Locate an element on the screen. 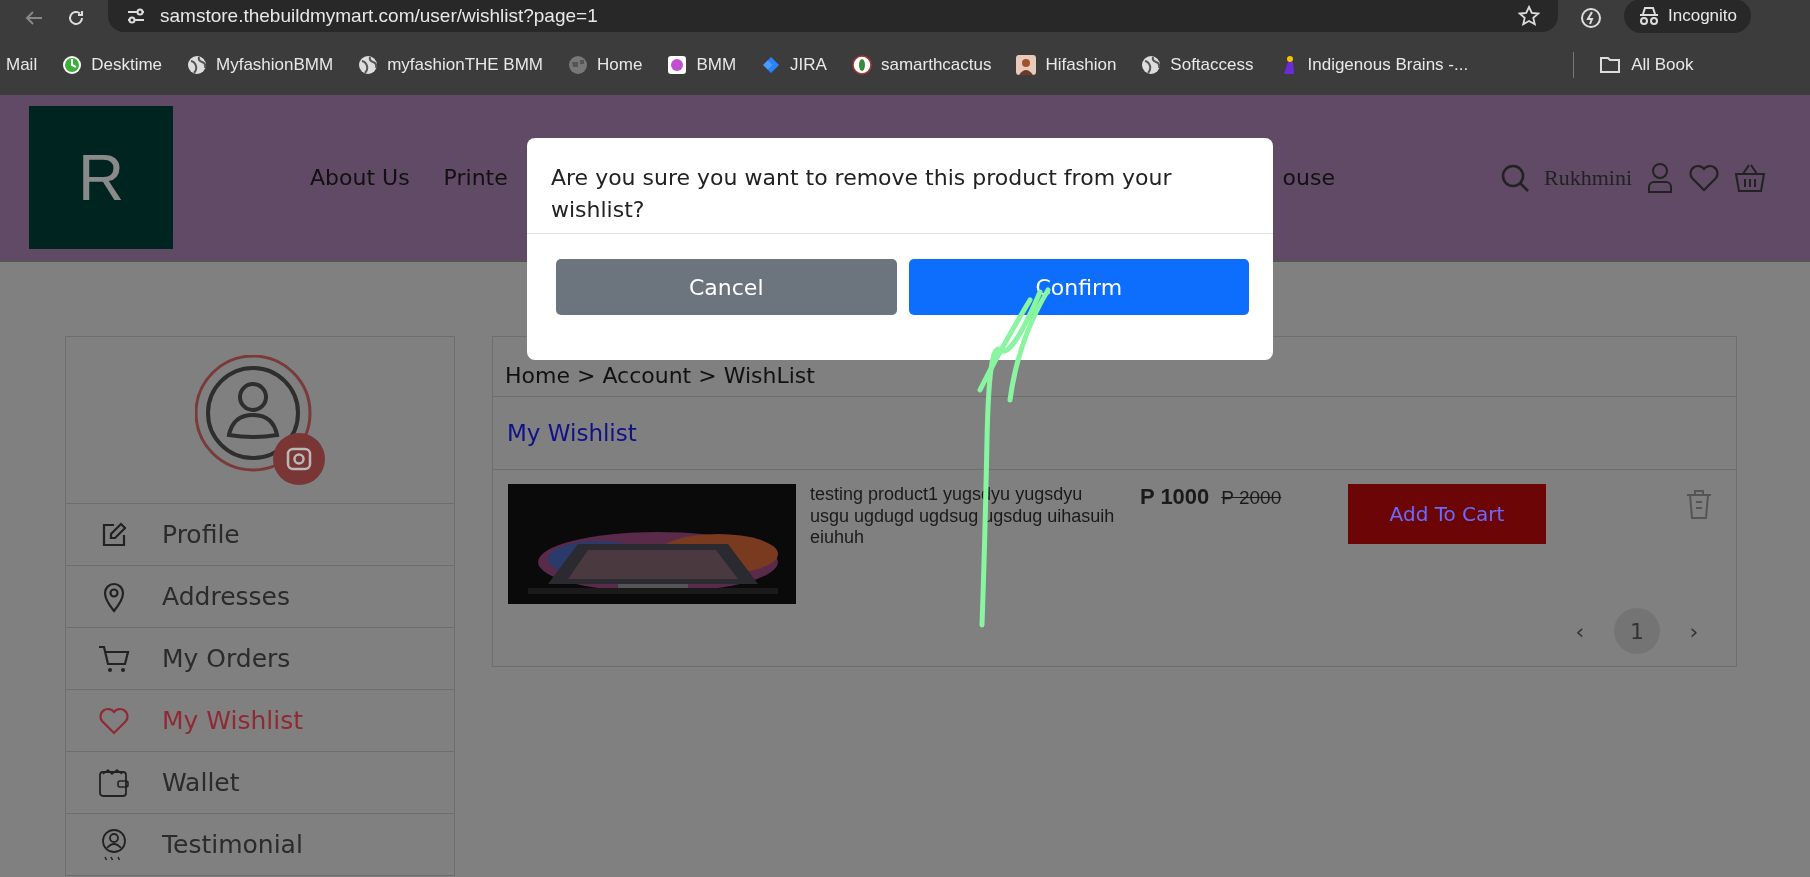 The width and height of the screenshot is (1810, 877). testimonial-icon is located at coordinates (114, 844).